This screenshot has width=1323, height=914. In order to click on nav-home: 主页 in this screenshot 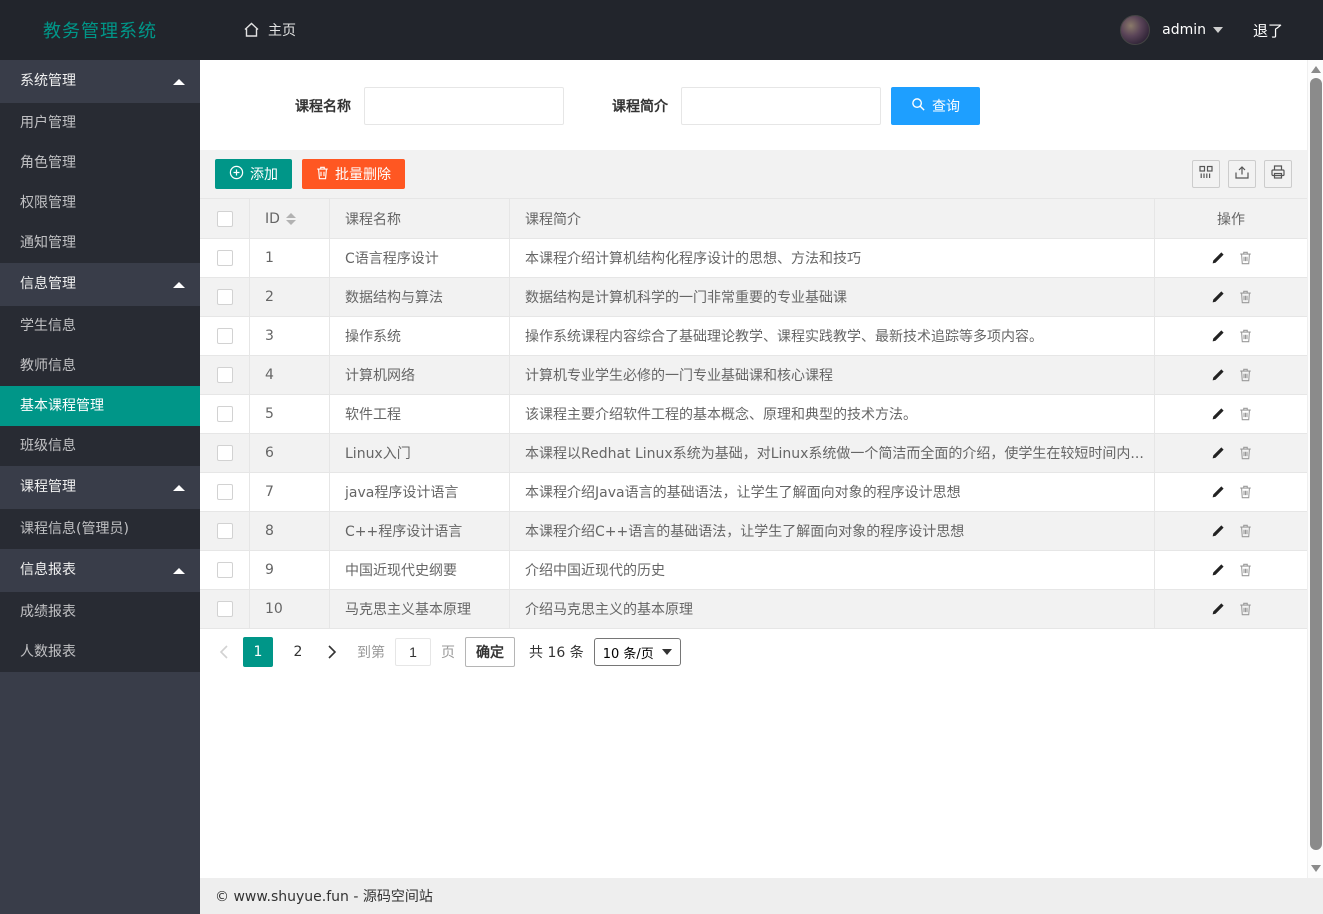, I will do `click(269, 30)`.